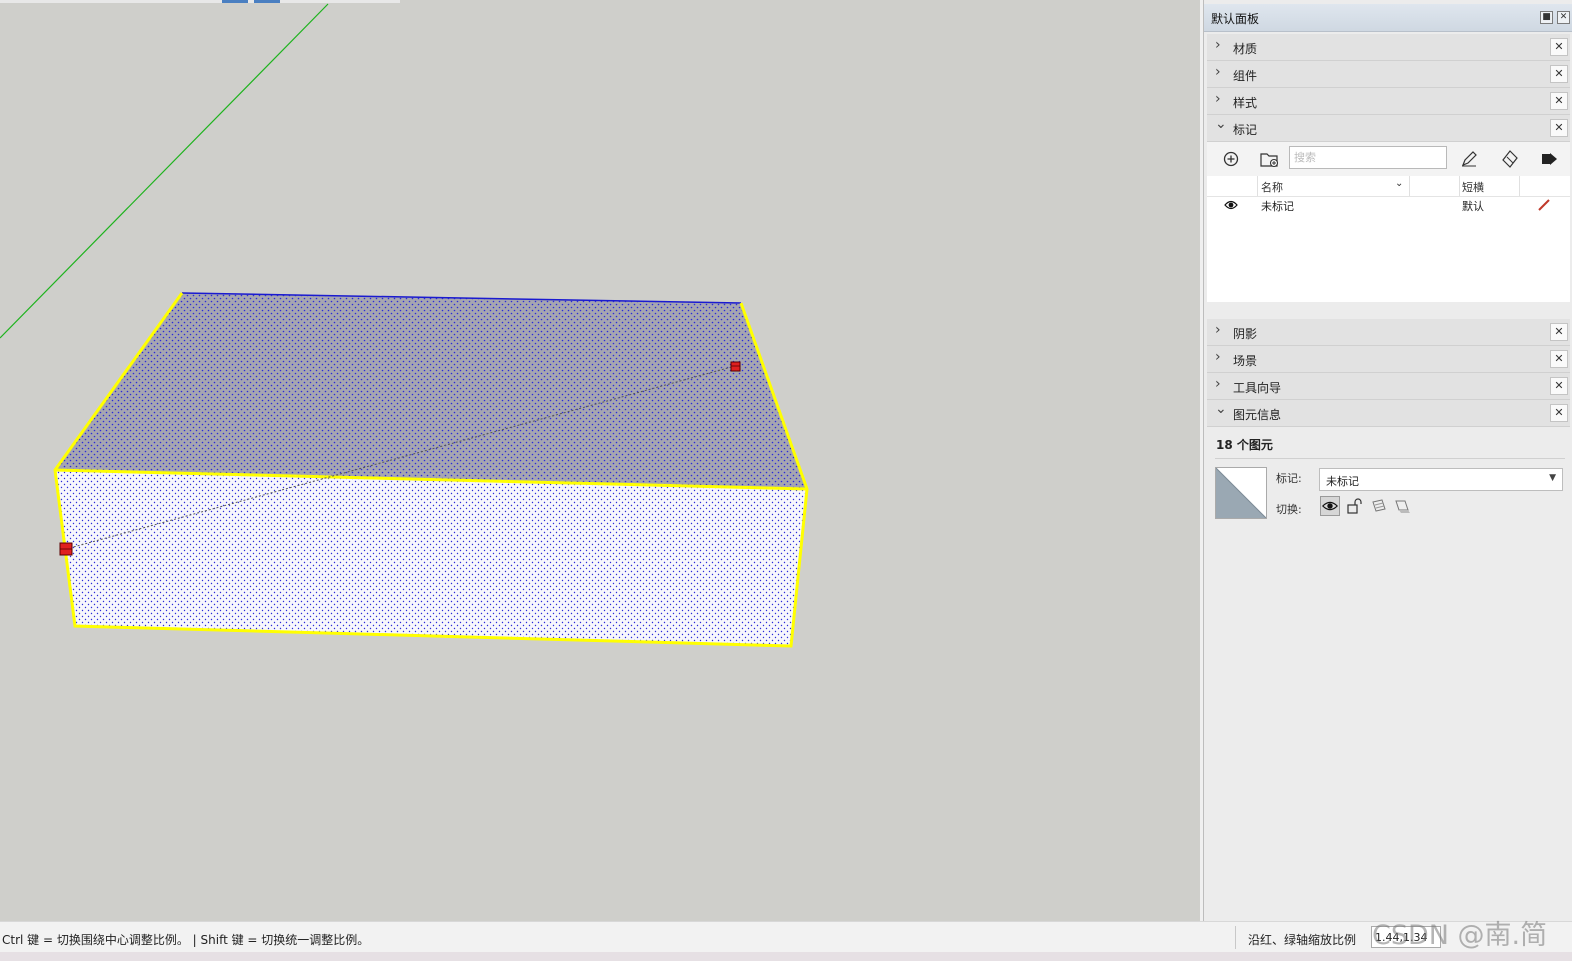 Image resolution: width=1572 pixels, height=961 pixels. Describe the element at coordinates (164, 171) in the screenshot. I see `green-axis-line` at that location.